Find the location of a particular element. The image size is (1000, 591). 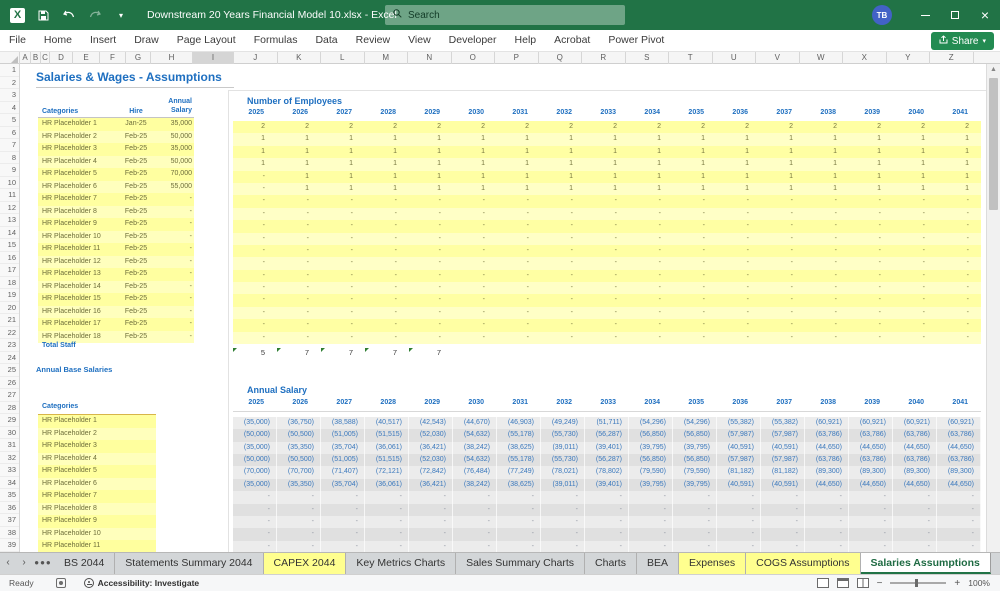

column-header-t: T is located at coordinates (691, 58).